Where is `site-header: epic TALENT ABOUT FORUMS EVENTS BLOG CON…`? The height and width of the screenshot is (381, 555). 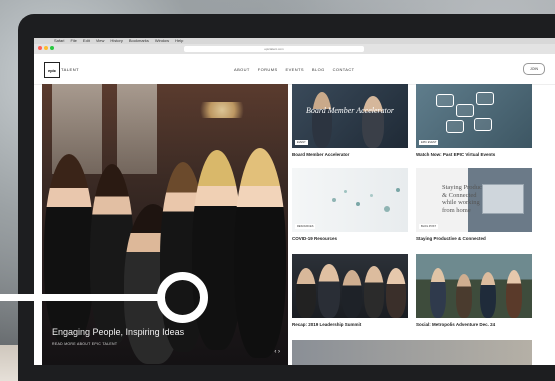
site-header: epic TALENT ABOUT FORUMS EVENTS BLOG CON… is located at coordinates (294, 69).